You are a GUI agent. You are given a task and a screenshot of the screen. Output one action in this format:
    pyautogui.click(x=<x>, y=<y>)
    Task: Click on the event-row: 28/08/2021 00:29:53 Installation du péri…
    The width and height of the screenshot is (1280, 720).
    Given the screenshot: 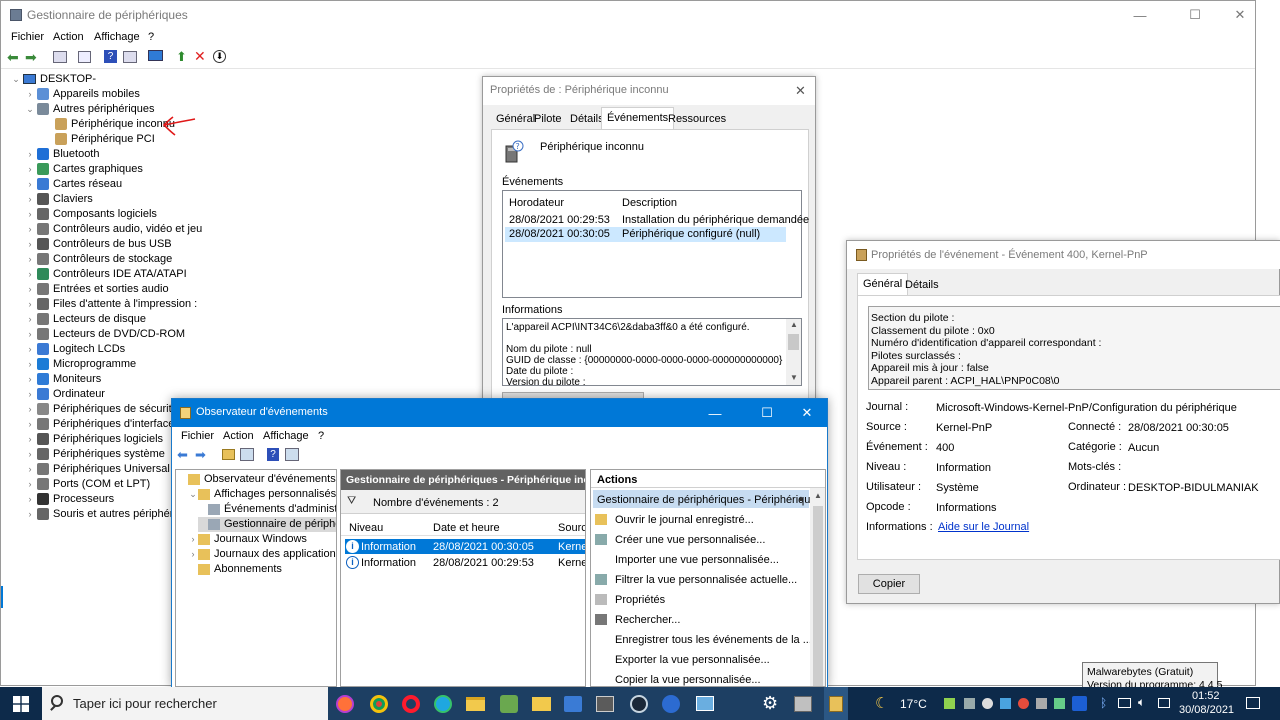 What is the action you would take?
    pyautogui.click(x=657, y=219)
    